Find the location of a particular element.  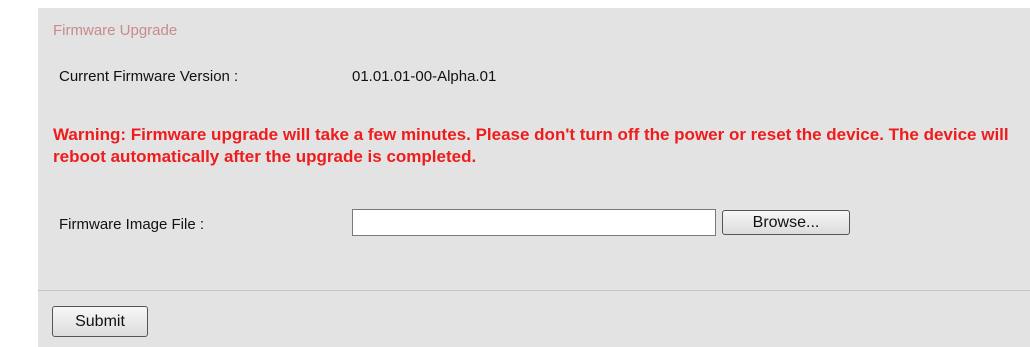

section-title: Firmware Upgrade is located at coordinates (115, 30).